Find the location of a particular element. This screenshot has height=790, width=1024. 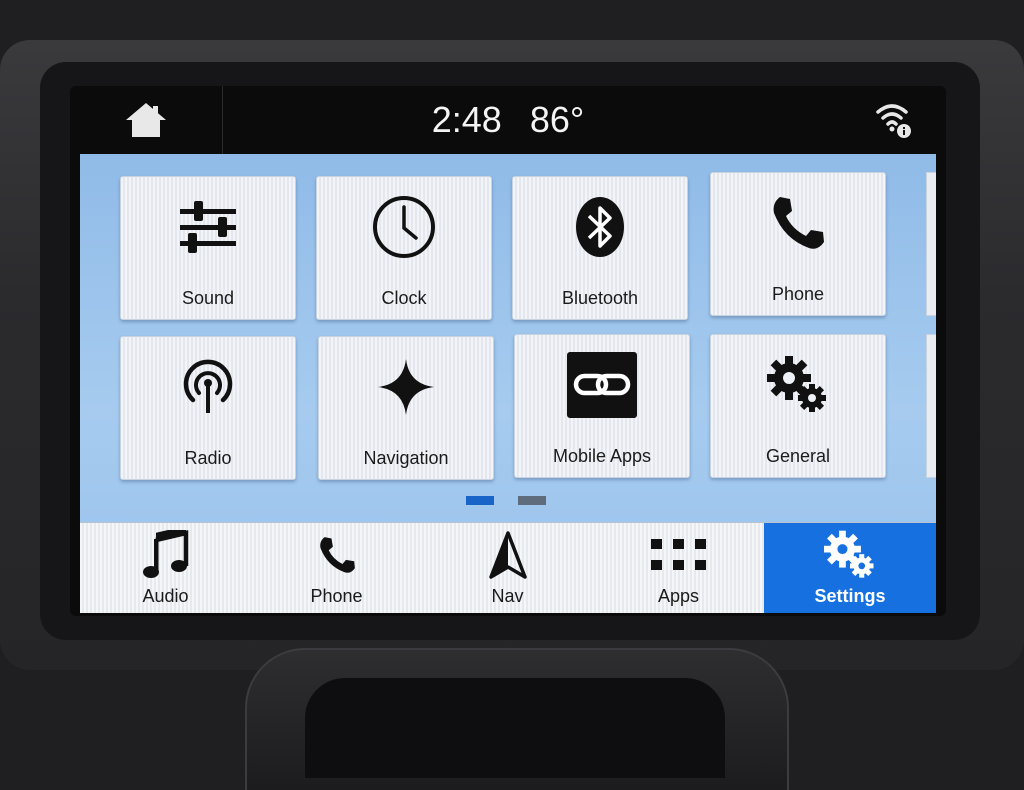

tile-label: Bluetooth is located at coordinates (600, 298).